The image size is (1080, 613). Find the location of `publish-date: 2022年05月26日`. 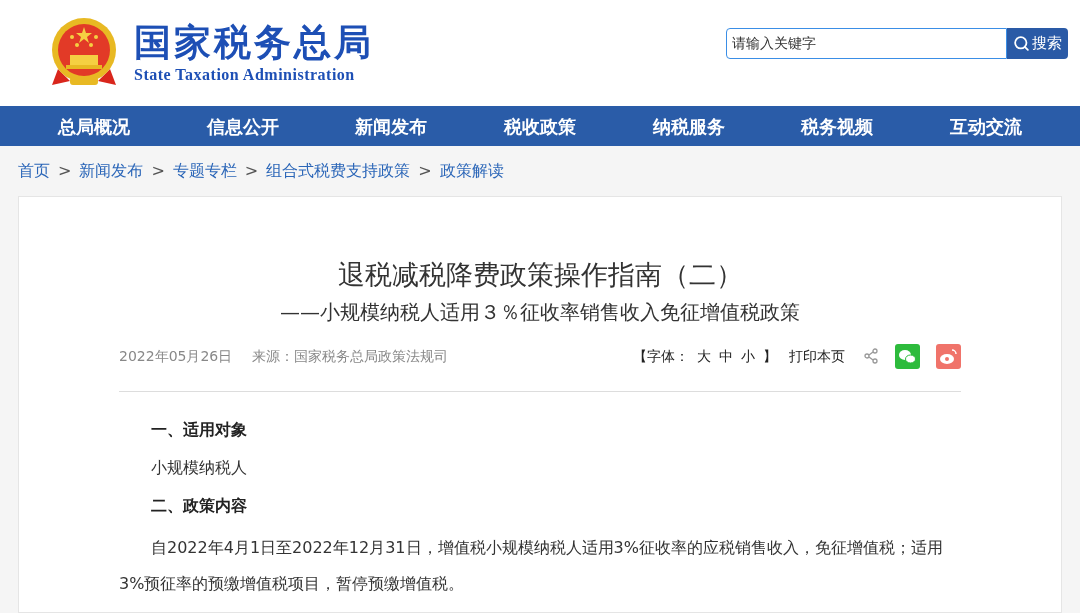

publish-date: 2022年05月26日 is located at coordinates (176, 356).